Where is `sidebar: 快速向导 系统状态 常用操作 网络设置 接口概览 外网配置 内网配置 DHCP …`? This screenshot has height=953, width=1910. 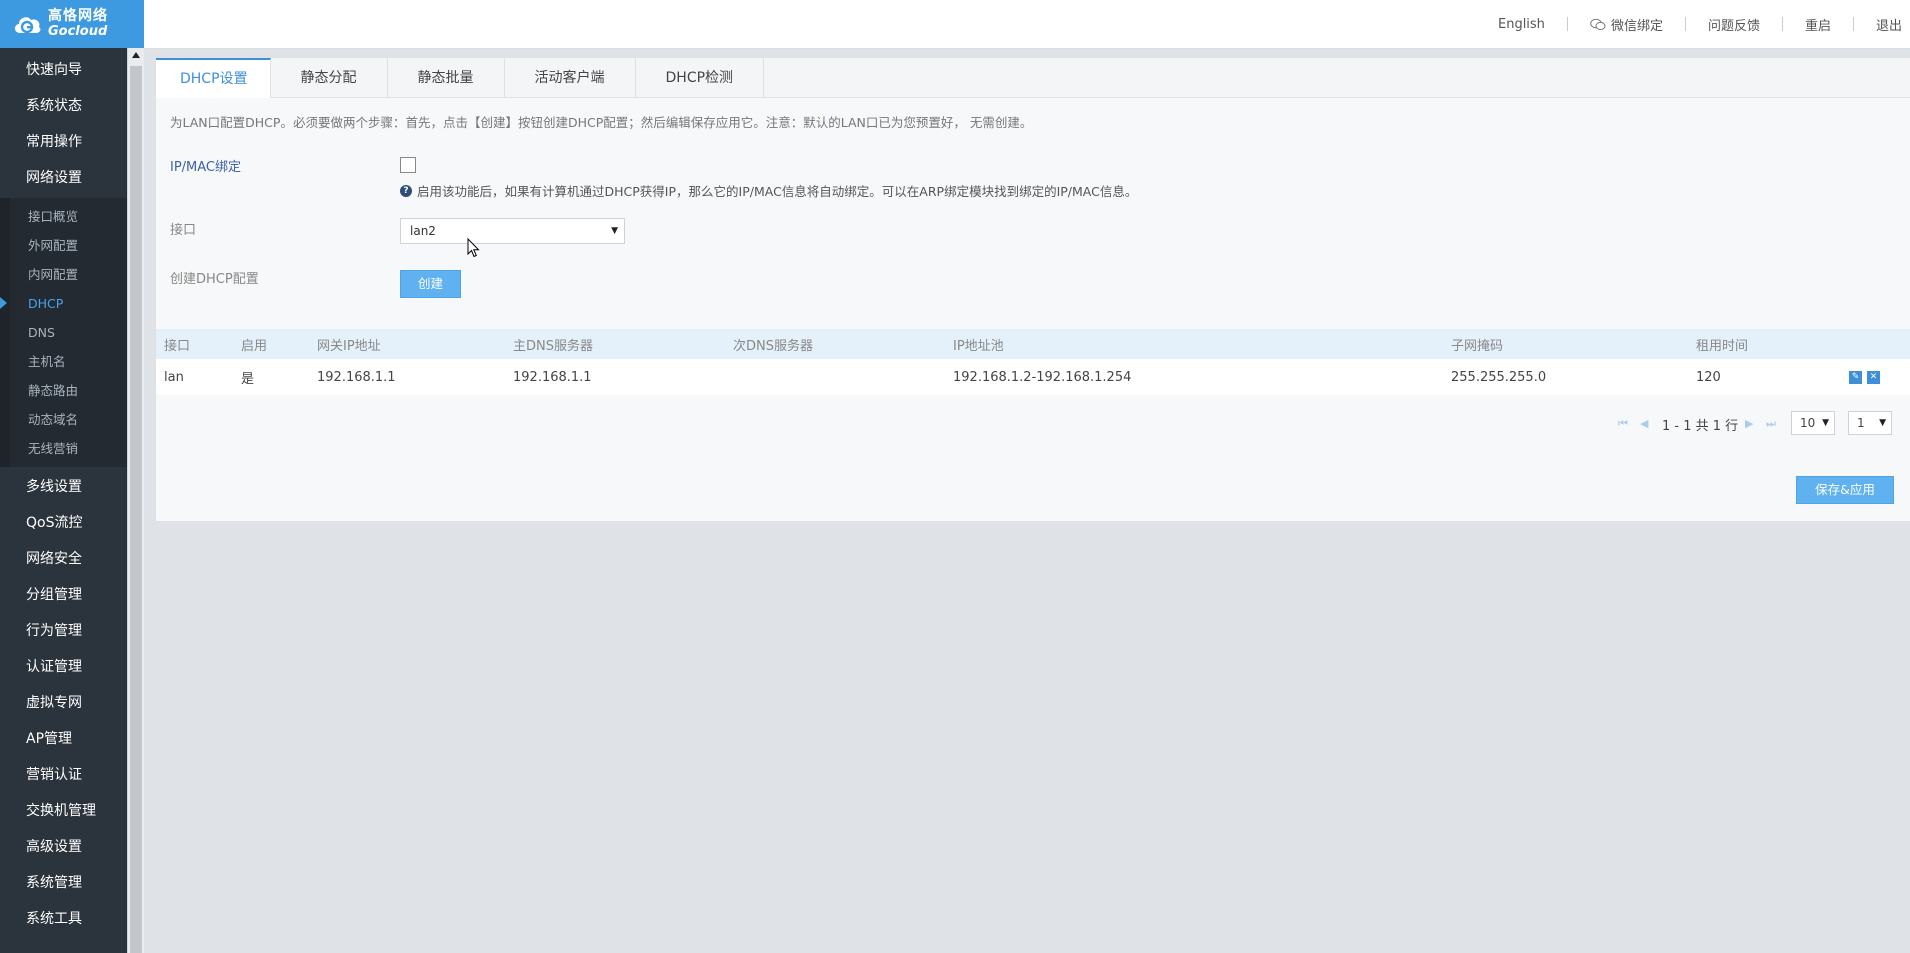 sidebar: 快速向导 系统状态 常用操作 网络设置 接口概览 外网配置 内网配置 DHCP … is located at coordinates (63, 500).